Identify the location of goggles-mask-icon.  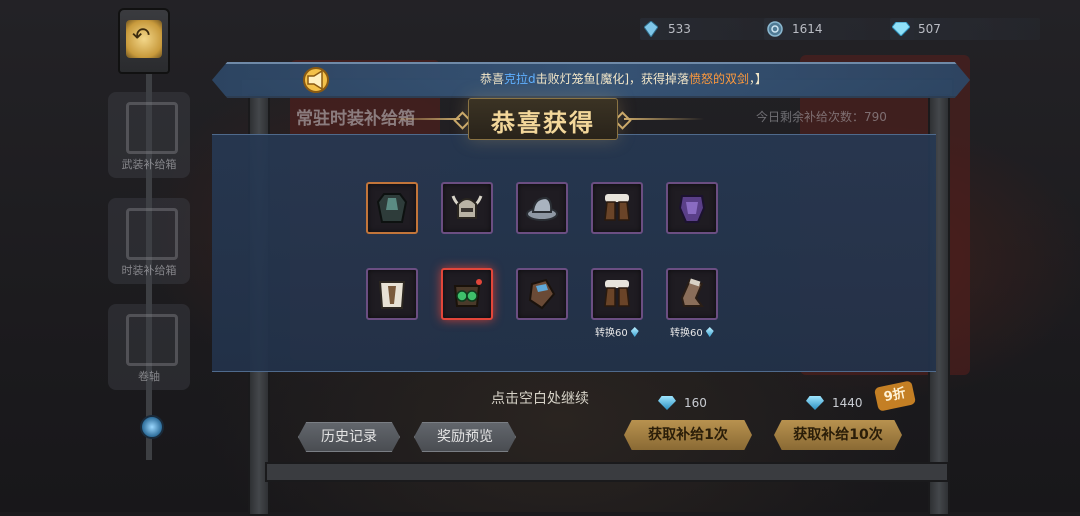
(467, 293).